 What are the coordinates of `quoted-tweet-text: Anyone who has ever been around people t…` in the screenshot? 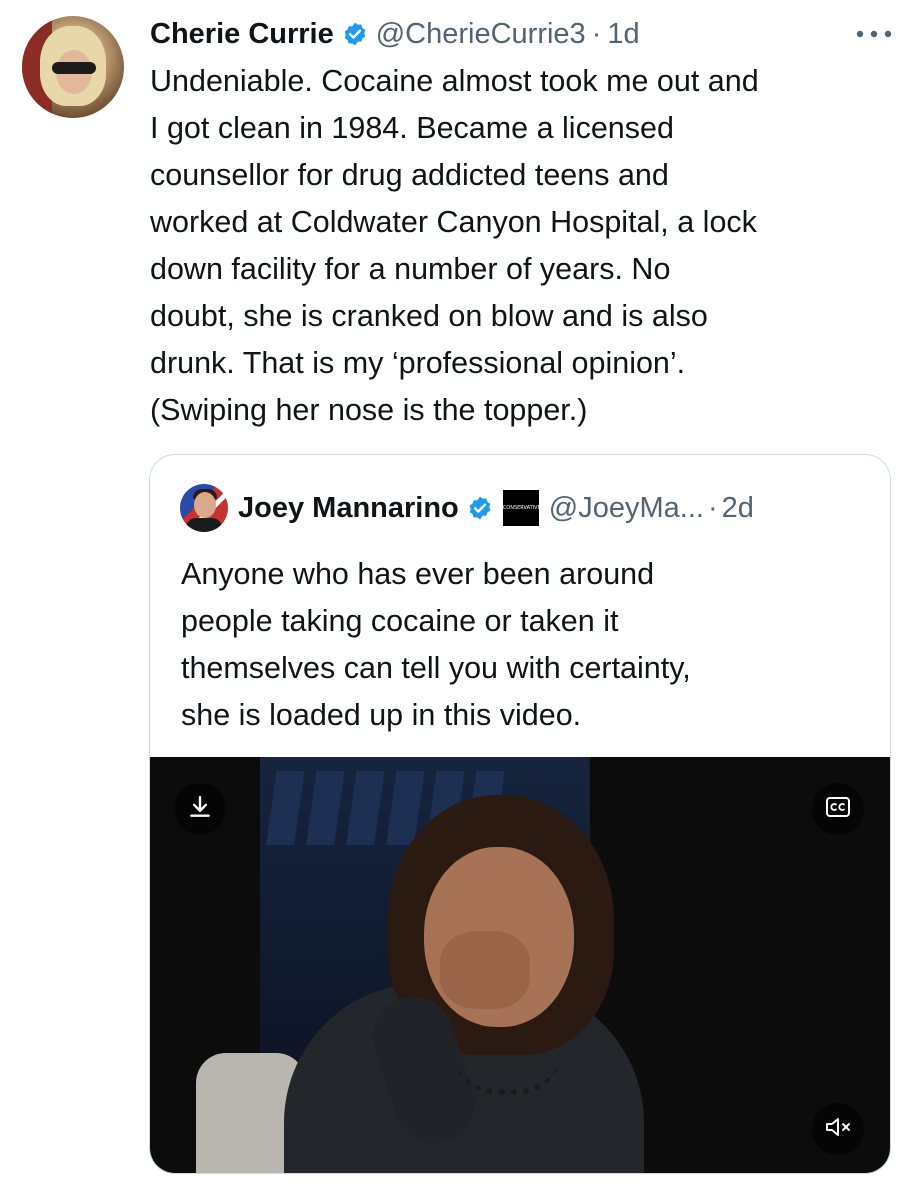 It's located at (436, 644).